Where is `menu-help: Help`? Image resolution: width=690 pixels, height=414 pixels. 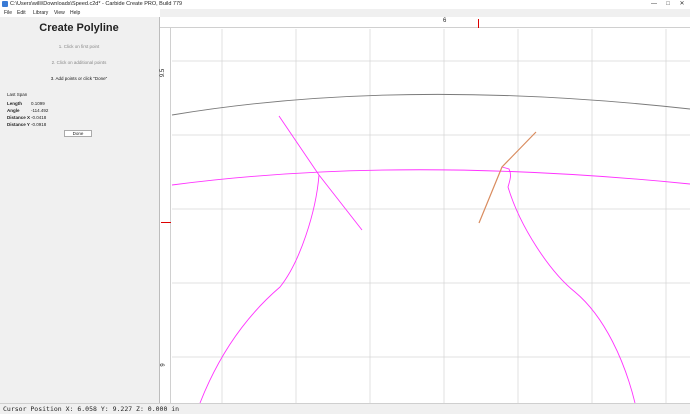 menu-help: Help is located at coordinates (75, 13).